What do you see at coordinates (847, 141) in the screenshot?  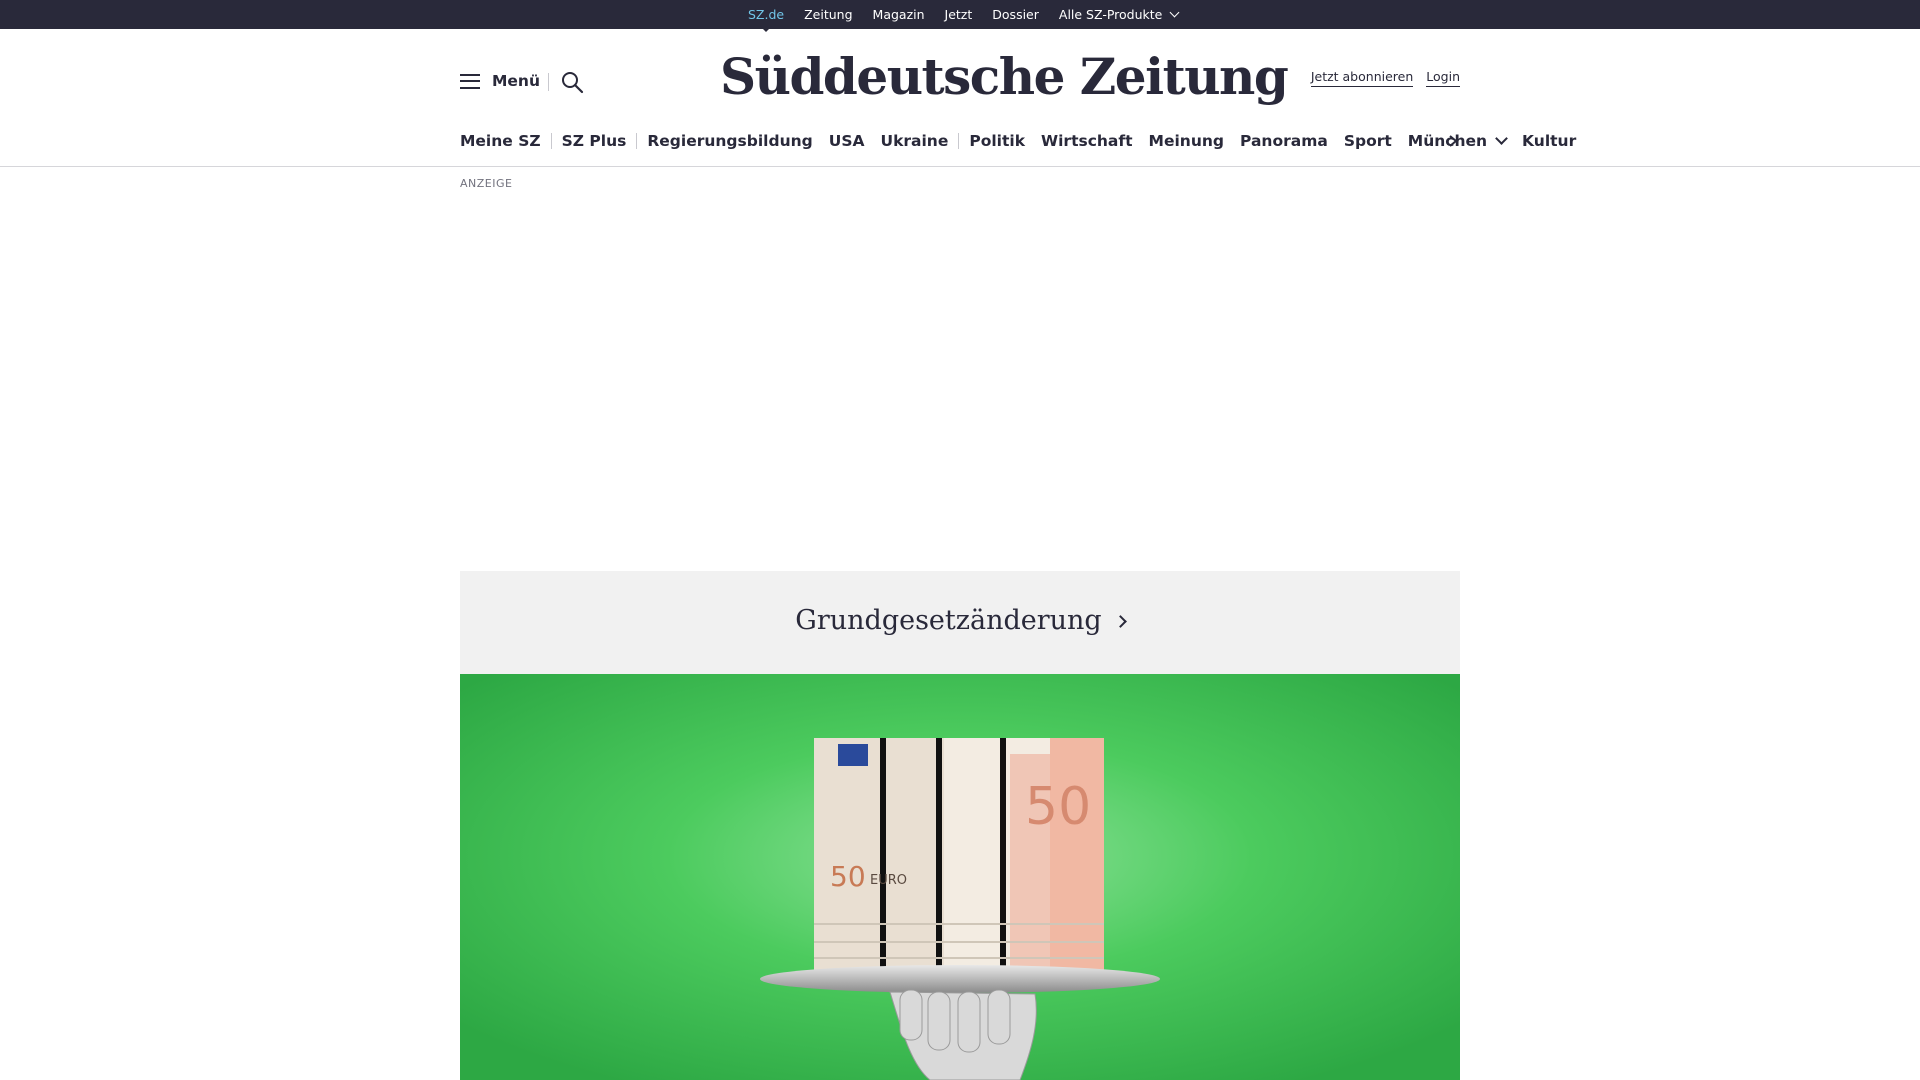 I see `nav-item-usa: USA` at bounding box center [847, 141].